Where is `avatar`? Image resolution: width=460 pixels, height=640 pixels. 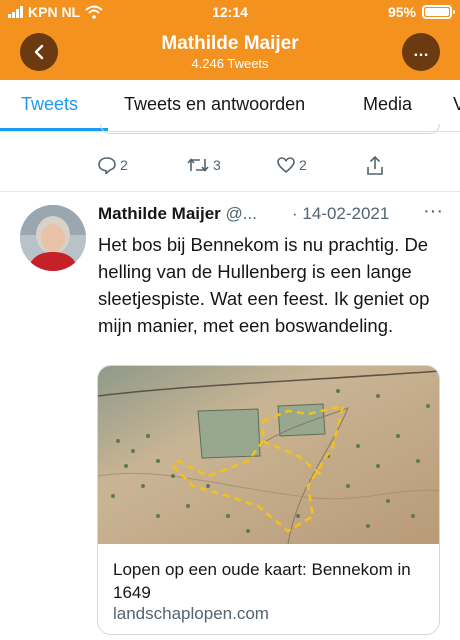
avatar is located at coordinates (53, 238).